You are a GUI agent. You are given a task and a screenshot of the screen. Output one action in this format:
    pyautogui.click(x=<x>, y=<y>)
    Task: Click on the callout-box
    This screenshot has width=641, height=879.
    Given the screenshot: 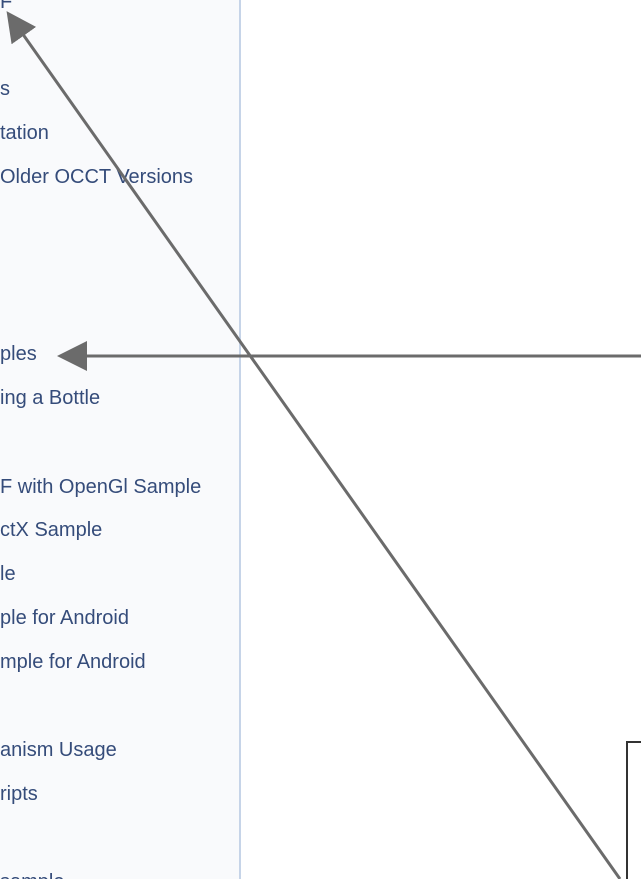 What is the action you would take?
    pyautogui.click(x=633, y=810)
    